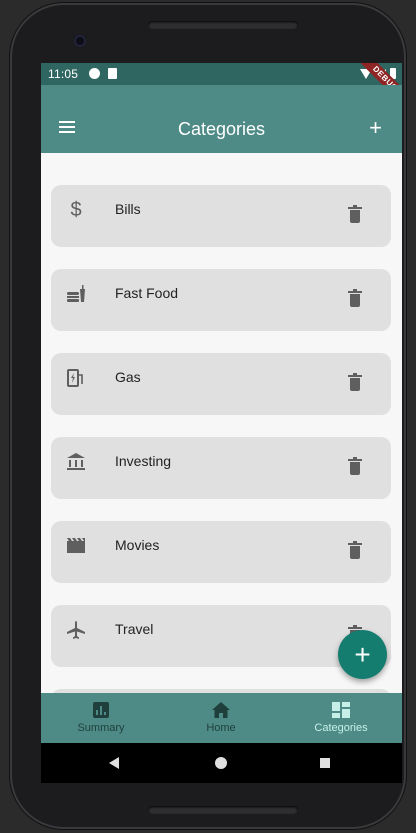 The height and width of the screenshot is (833, 416). I want to click on home-icon, so click(221, 710).